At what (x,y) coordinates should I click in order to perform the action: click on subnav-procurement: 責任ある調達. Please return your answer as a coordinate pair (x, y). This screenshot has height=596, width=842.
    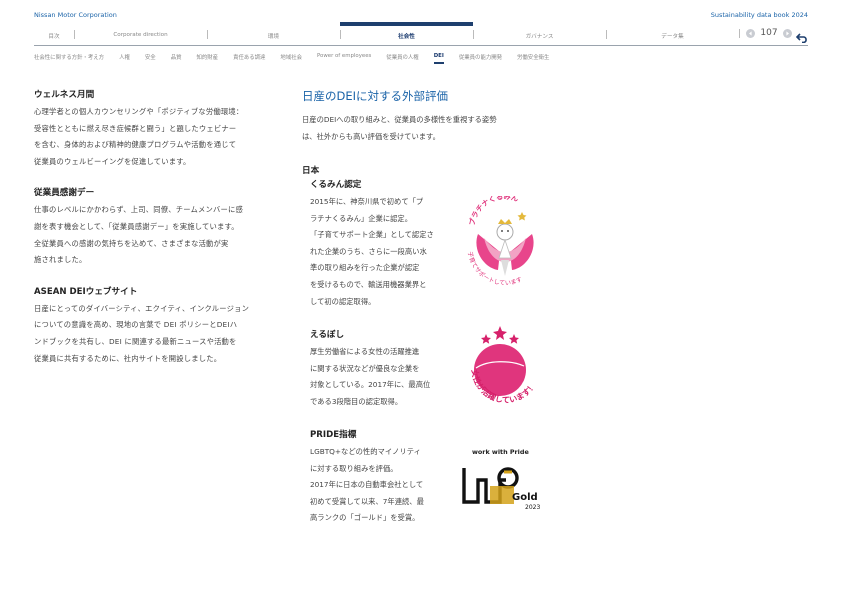
    Looking at the image, I should click on (249, 60).